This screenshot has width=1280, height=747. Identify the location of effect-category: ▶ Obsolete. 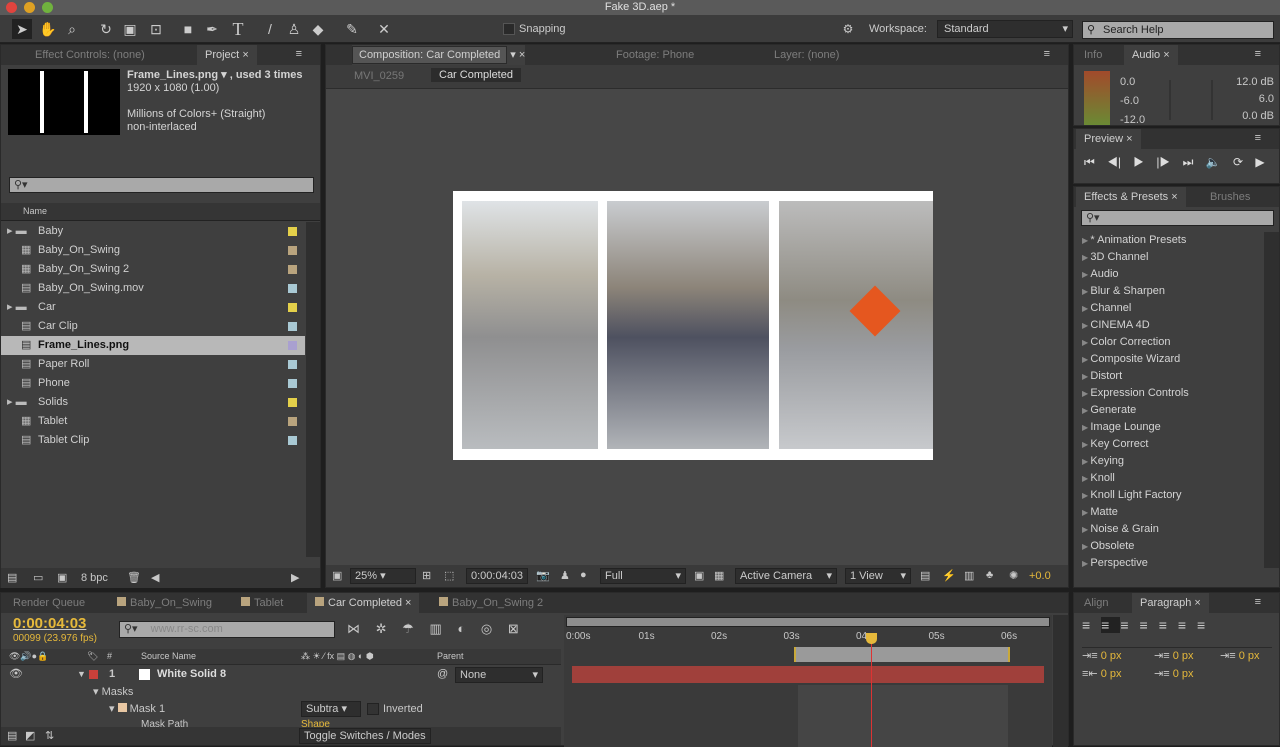
(1108, 546).